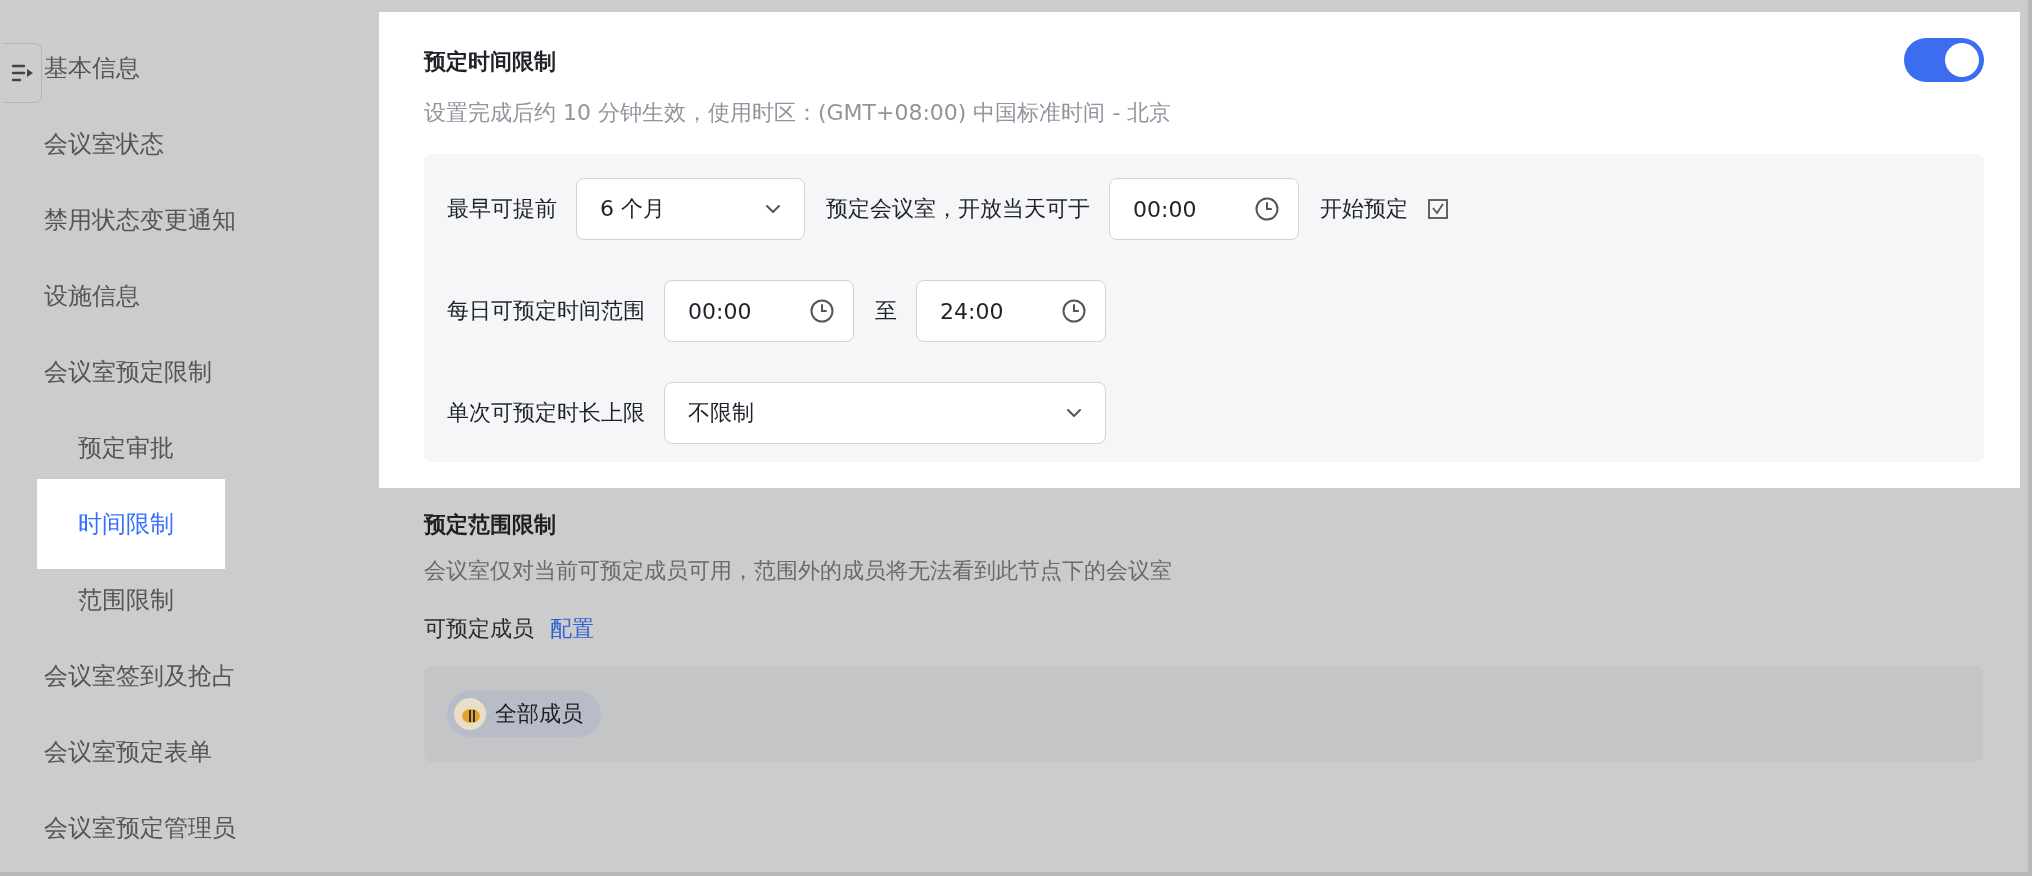 The width and height of the screenshot is (2032, 876). What do you see at coordinates (128, 752) in the screenshot?
I see `sidebar-item: 会议室预定表单` at bounding box center [128, 752].